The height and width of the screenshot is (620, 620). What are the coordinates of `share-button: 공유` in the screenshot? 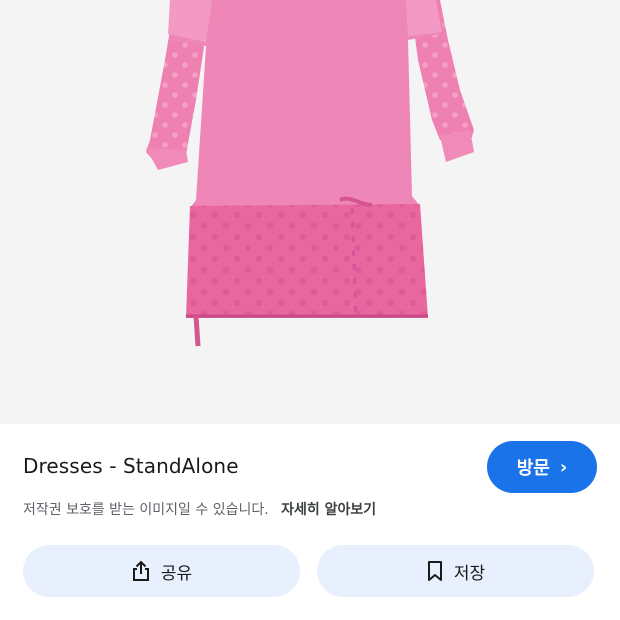 It's located at (161, 571).